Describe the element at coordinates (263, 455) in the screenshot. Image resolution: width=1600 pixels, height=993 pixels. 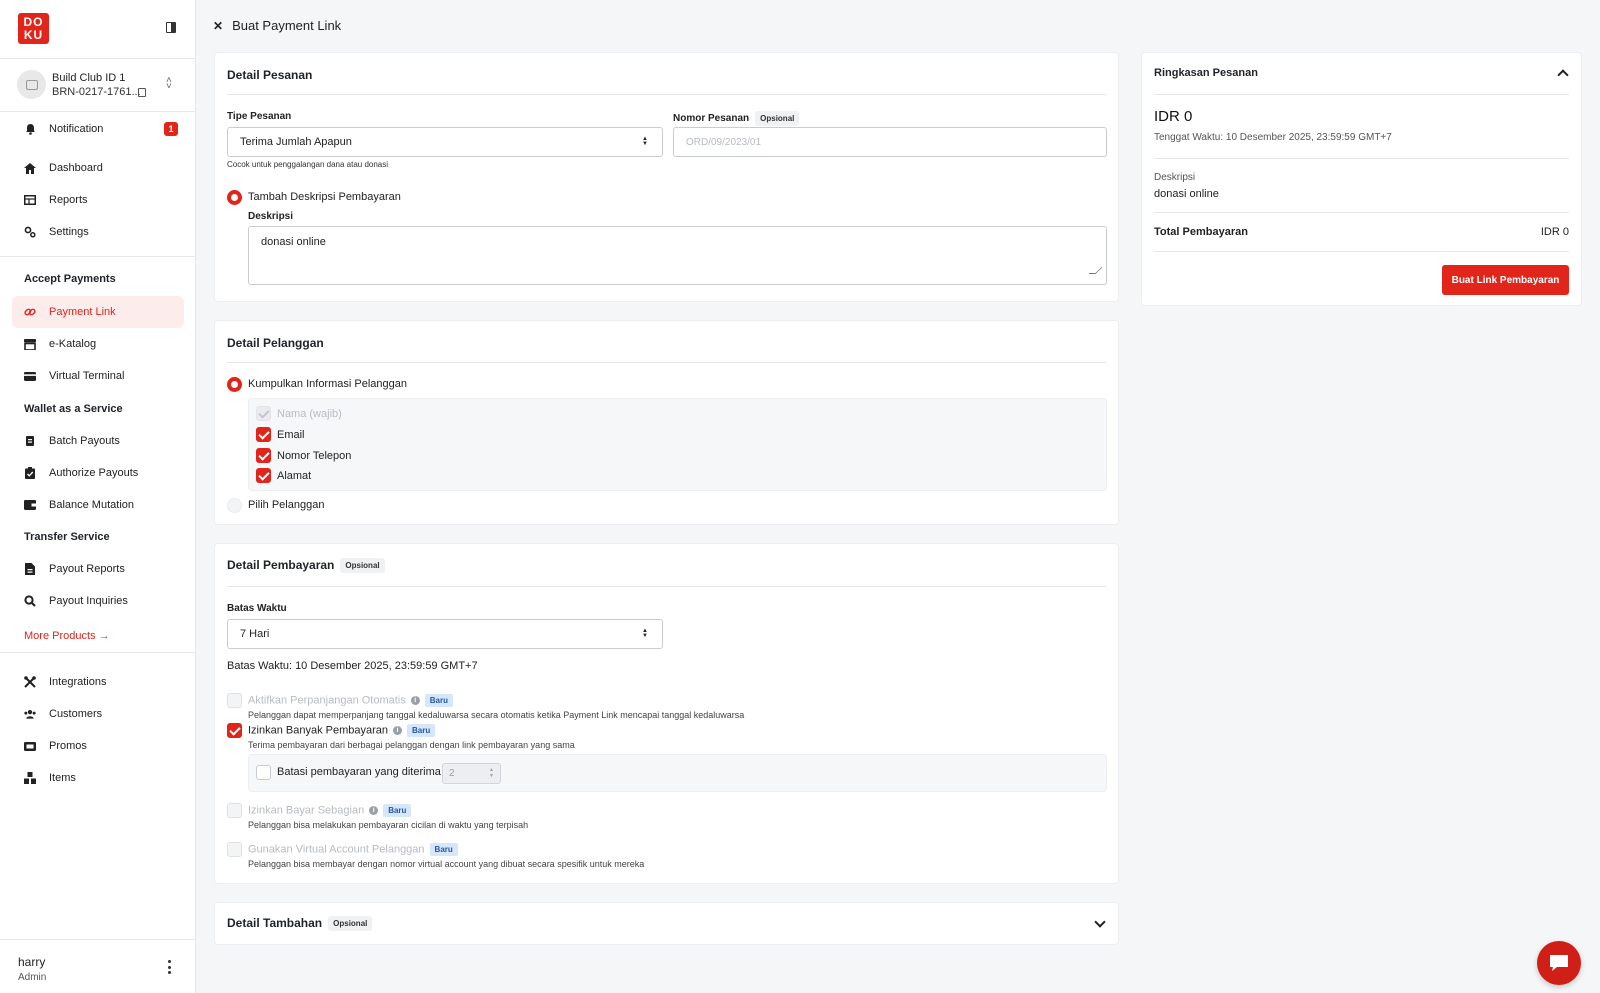
I see `nomor-telepon-checkbox` at that location.